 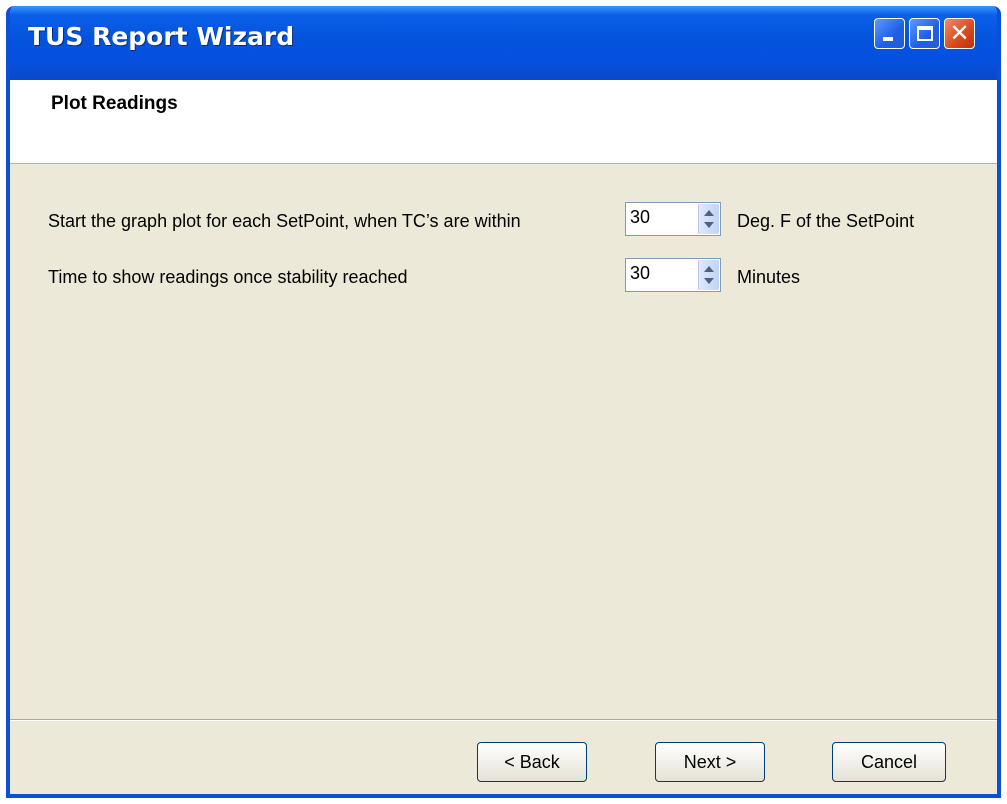 I want to click on next-button: Next >, so click(x=710, y=762).